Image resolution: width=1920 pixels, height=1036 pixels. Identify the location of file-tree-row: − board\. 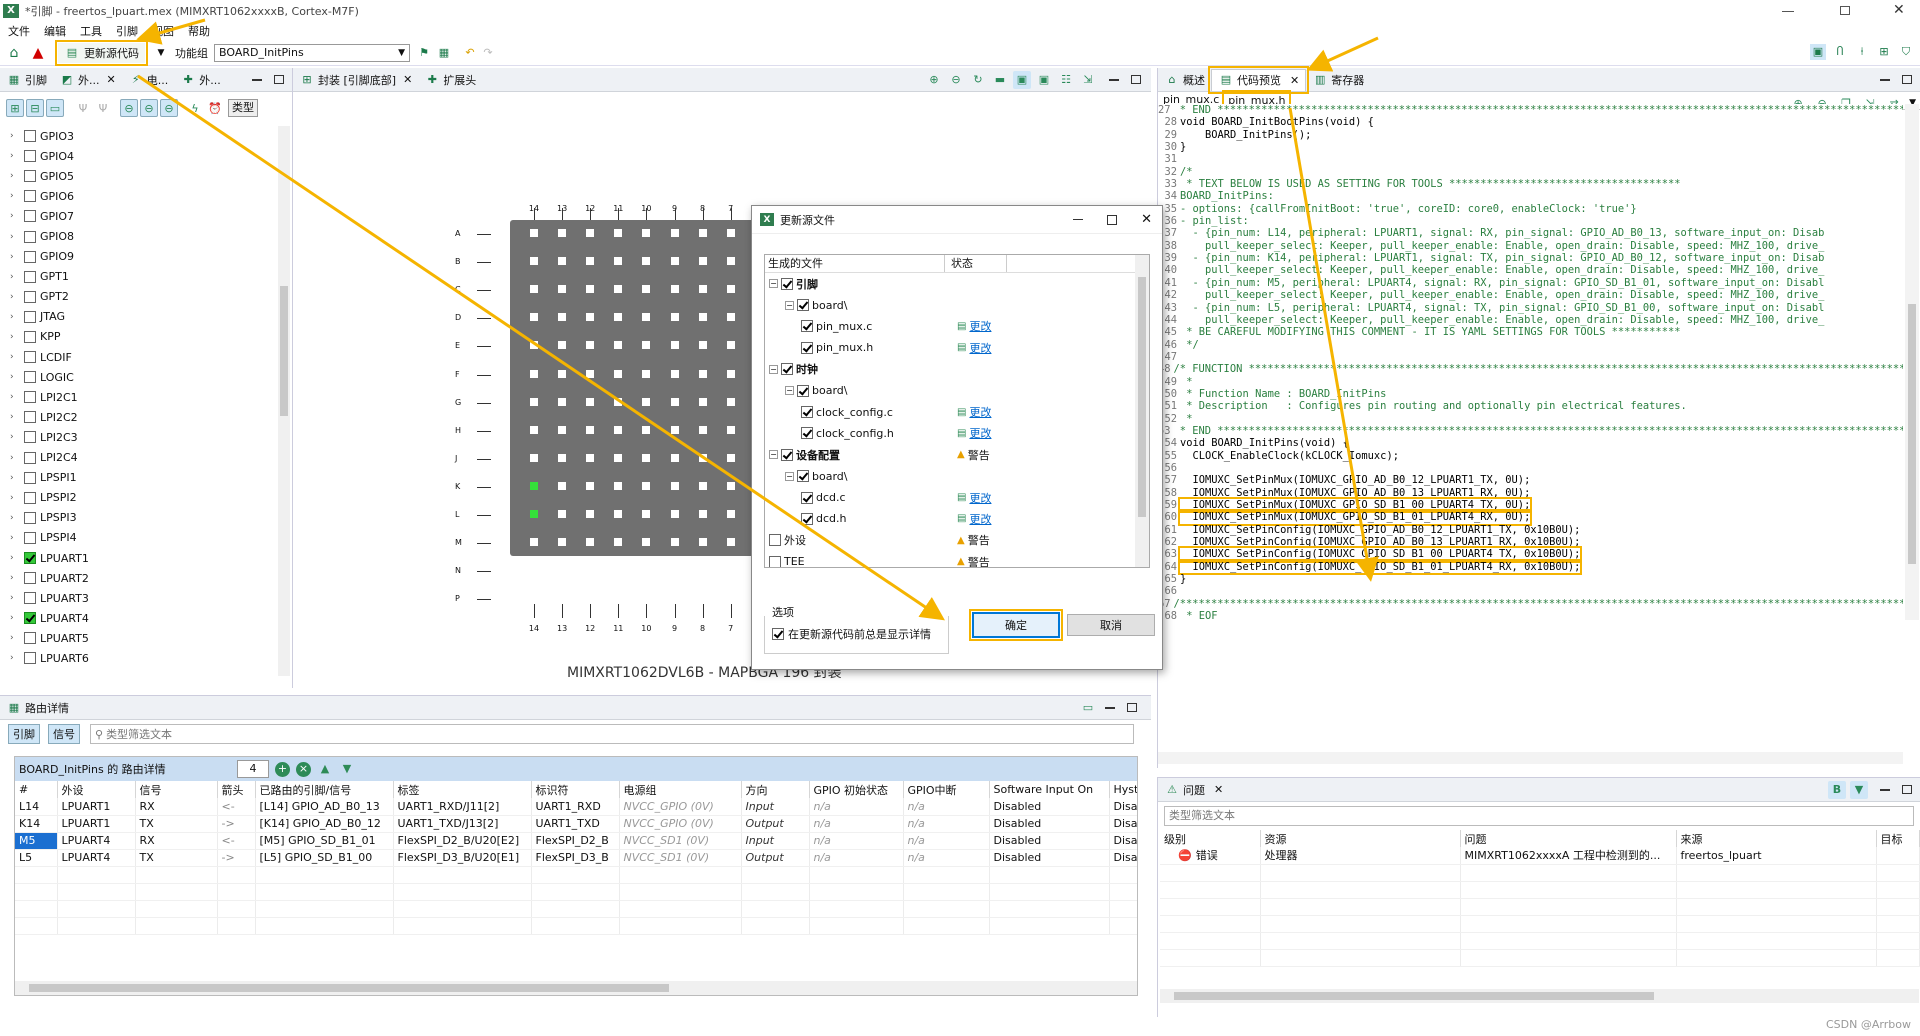
(957, 390).